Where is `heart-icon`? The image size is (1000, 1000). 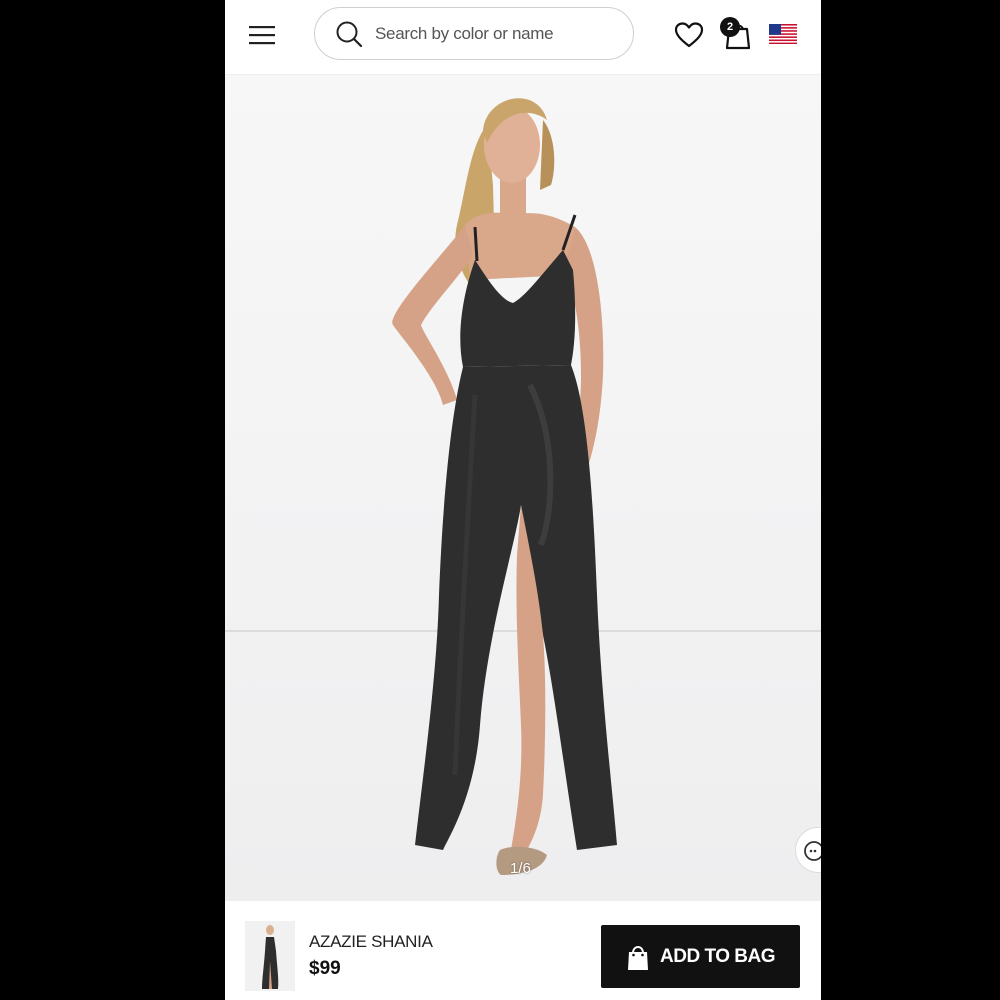
heart-icon is located at coordinates (689, 35).